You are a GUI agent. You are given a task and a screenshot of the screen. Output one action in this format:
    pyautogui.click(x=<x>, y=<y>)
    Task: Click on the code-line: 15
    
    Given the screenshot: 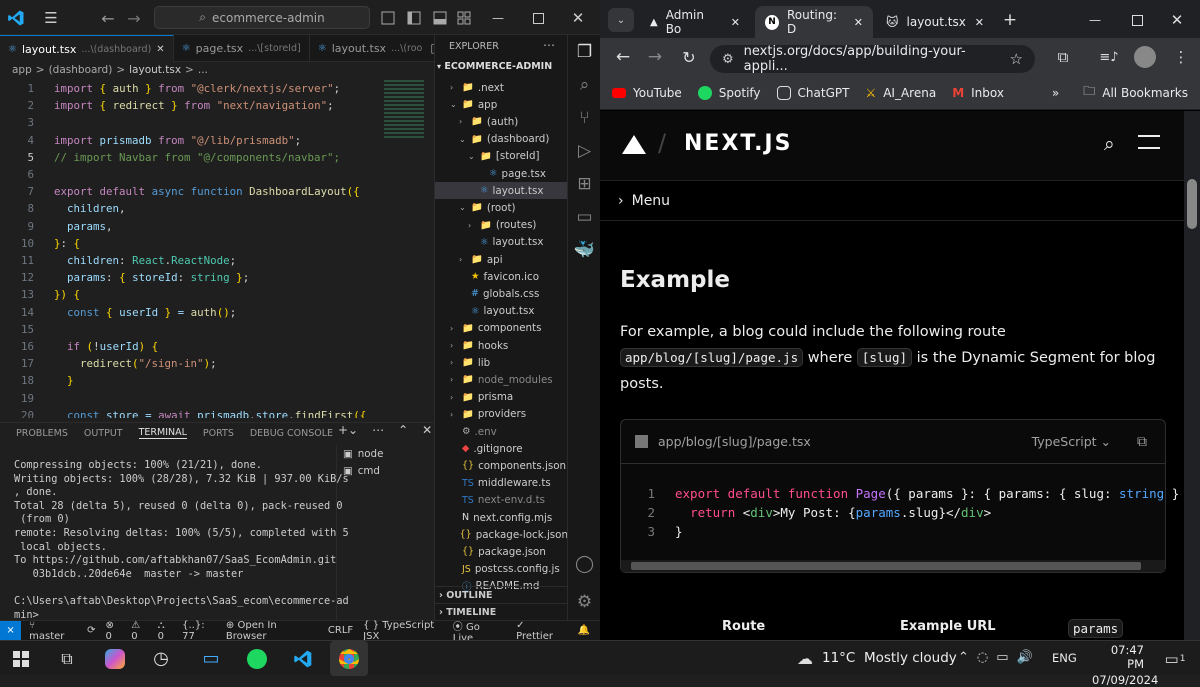 What is the action you would take?
    pyautogui.click(x=217, y=329)
    